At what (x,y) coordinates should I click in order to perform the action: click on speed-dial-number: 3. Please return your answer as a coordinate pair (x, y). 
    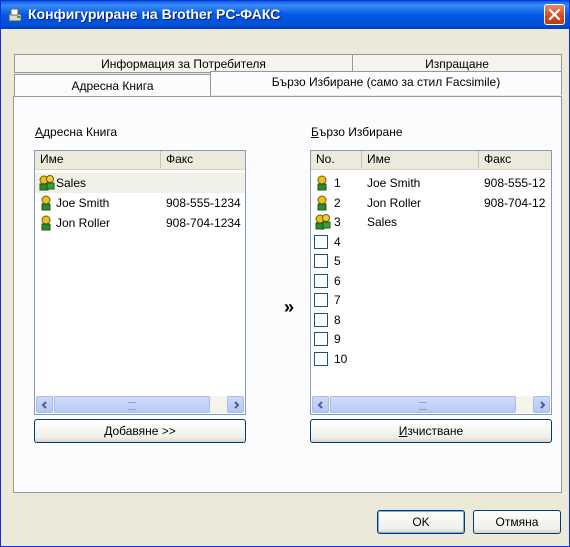
    Looking at the image, I should click on (337, 222).